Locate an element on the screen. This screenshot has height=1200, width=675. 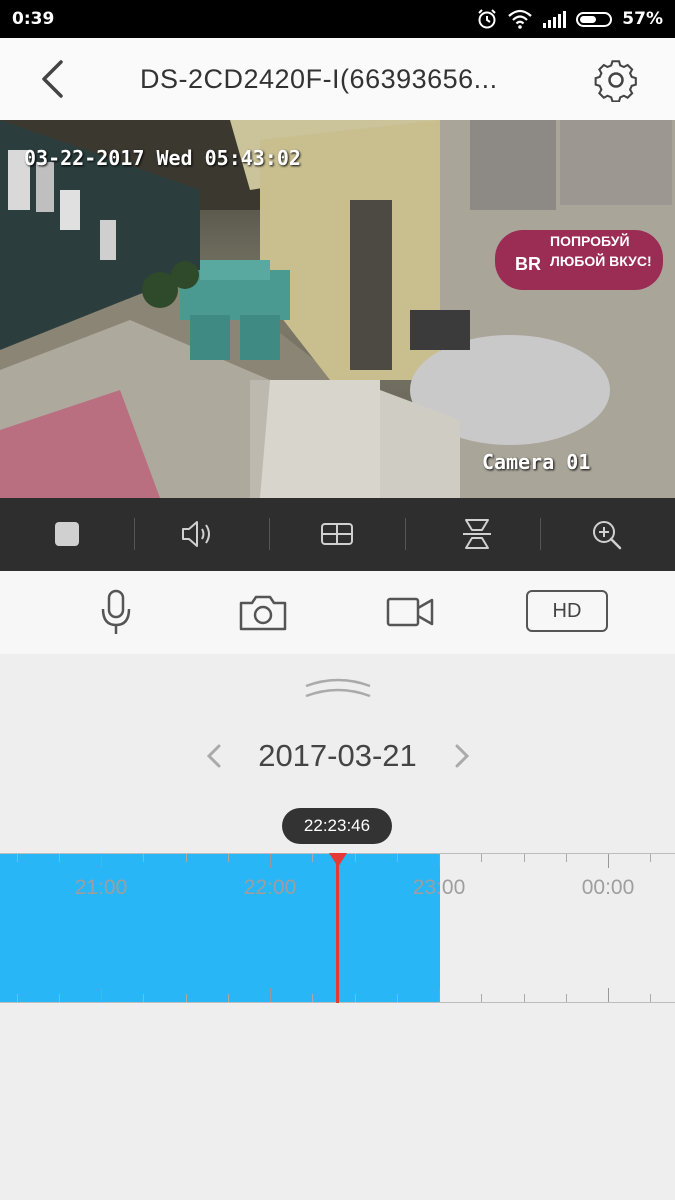
expand-handle-icon is located at coordinates (338, 686).